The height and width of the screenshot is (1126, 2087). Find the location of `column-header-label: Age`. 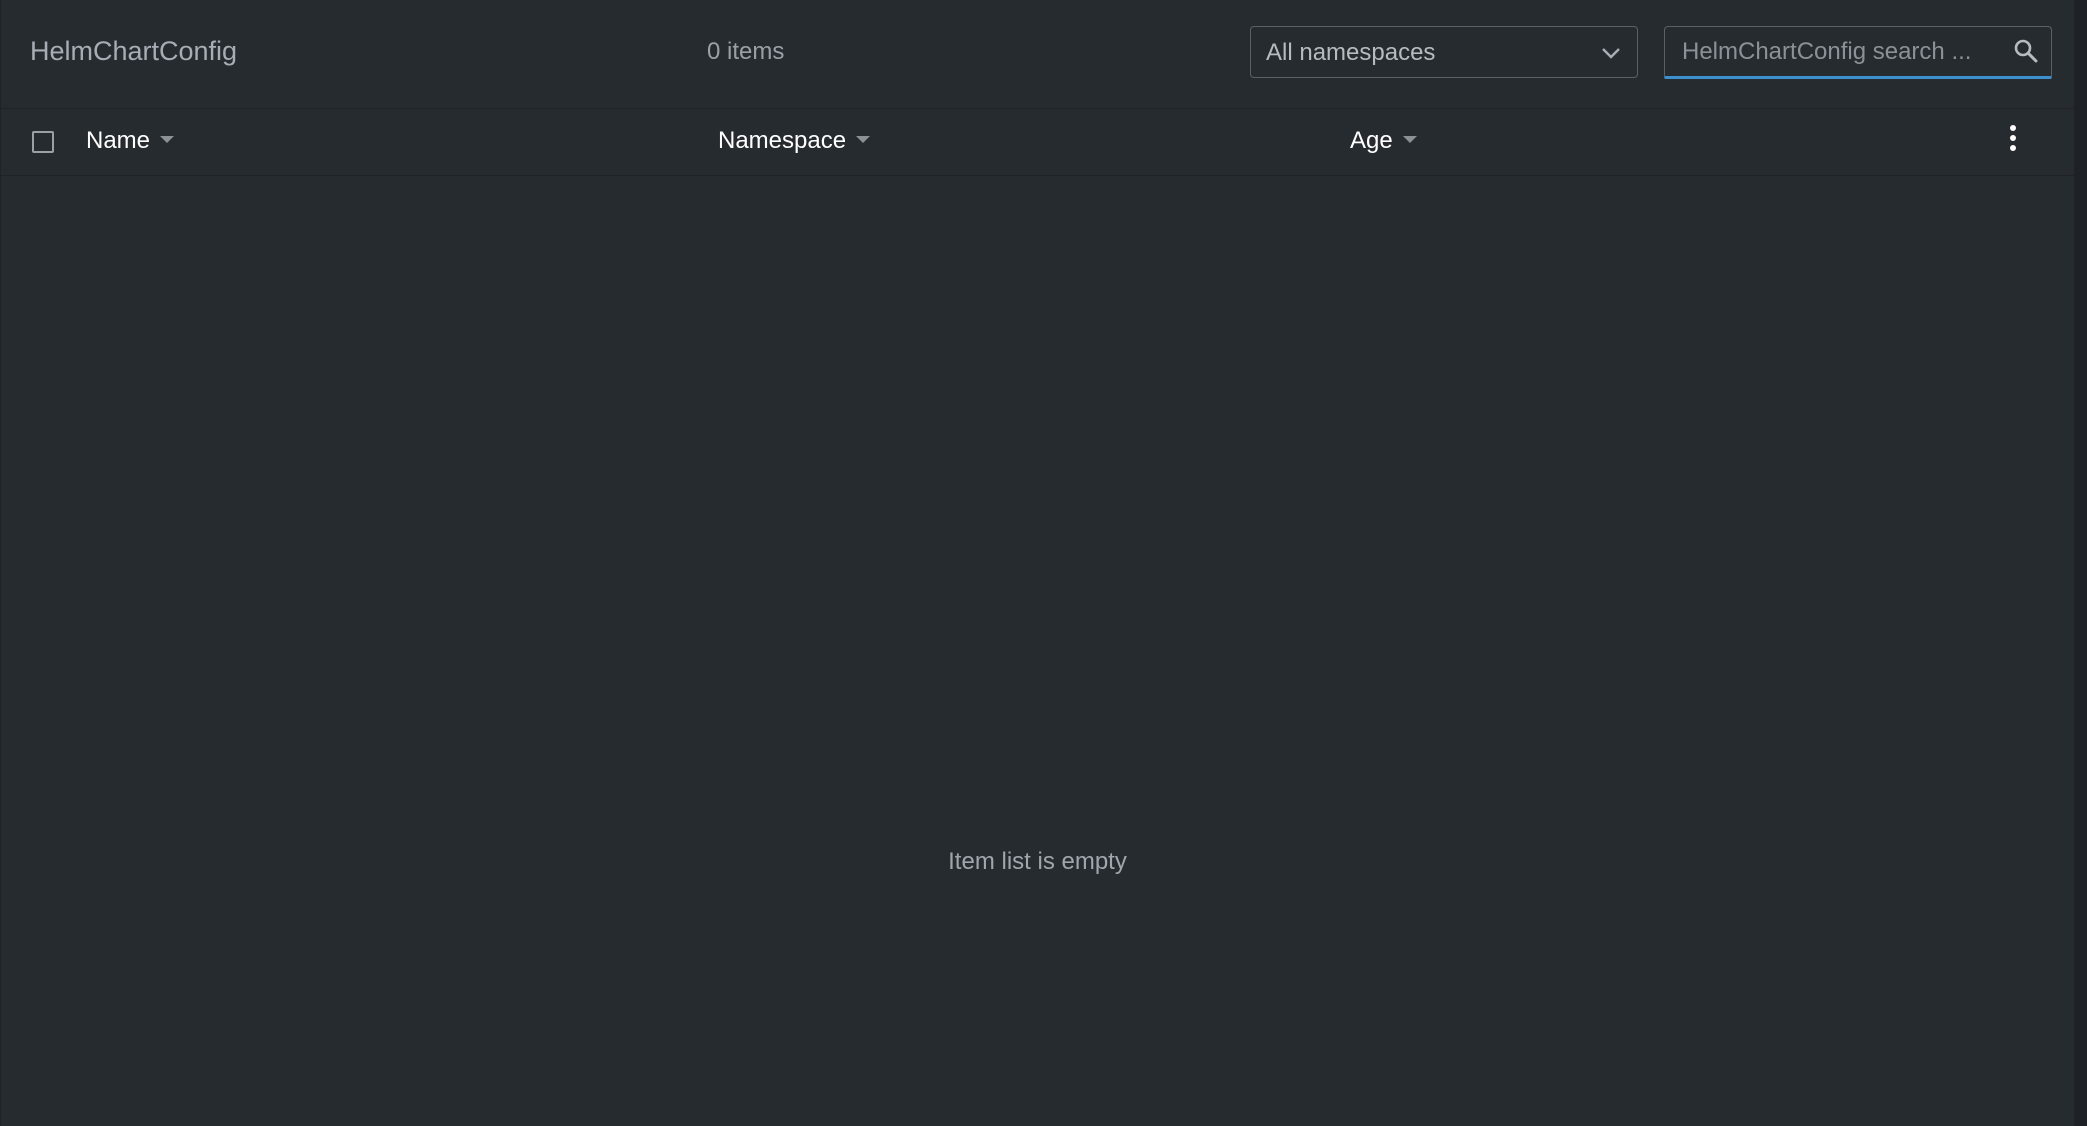

column-header-label: Age is located at coordinates (1371, 140).